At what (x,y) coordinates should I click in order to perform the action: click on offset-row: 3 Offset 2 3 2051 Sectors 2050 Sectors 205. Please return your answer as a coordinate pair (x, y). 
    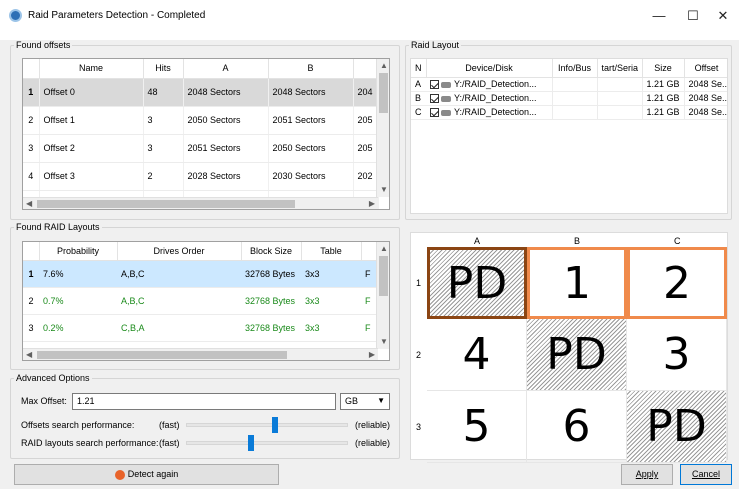
    Looking at the image, I should click on (201, 148).